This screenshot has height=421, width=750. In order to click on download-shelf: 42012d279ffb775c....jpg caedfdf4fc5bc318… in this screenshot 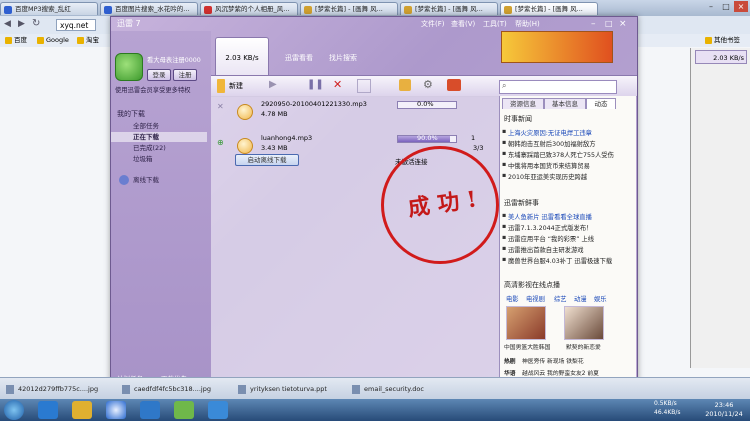, I will do `click(375, 388)`.